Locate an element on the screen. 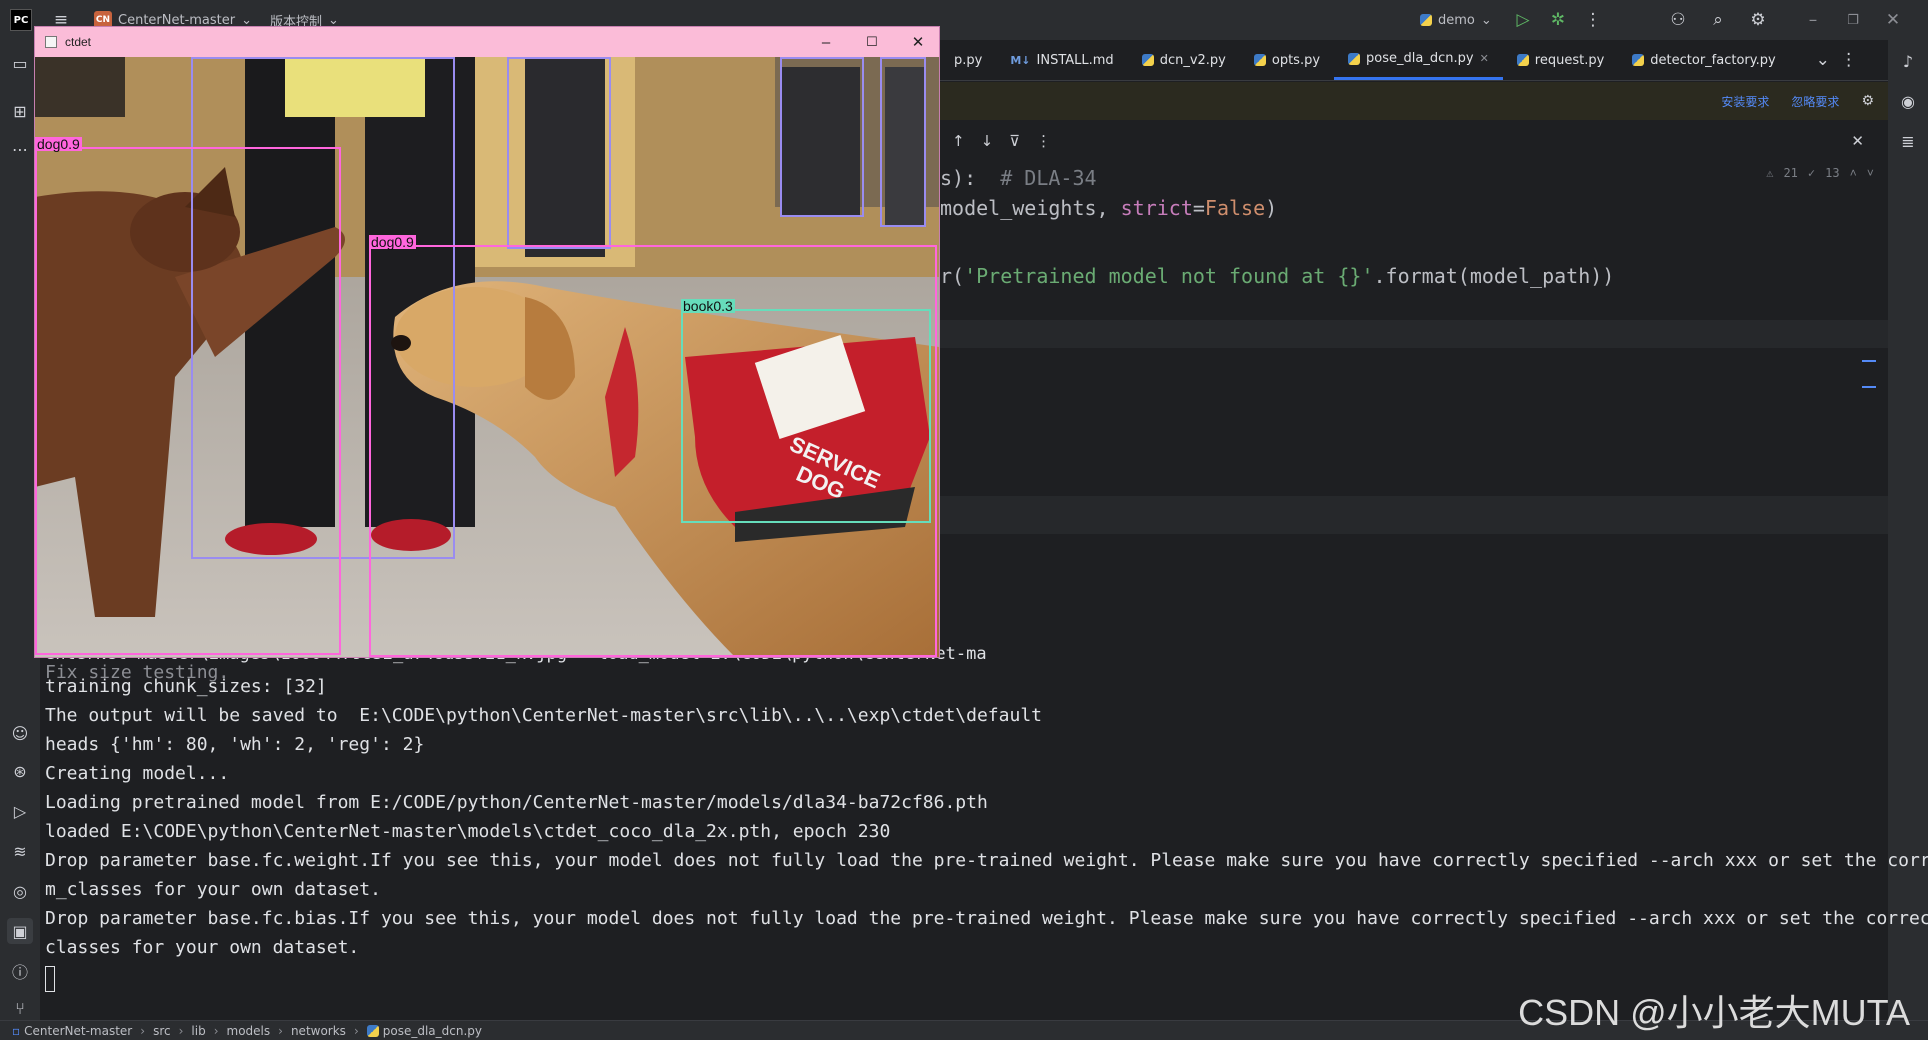  run-icon: ▷ is located at coordinates (1523, 20).